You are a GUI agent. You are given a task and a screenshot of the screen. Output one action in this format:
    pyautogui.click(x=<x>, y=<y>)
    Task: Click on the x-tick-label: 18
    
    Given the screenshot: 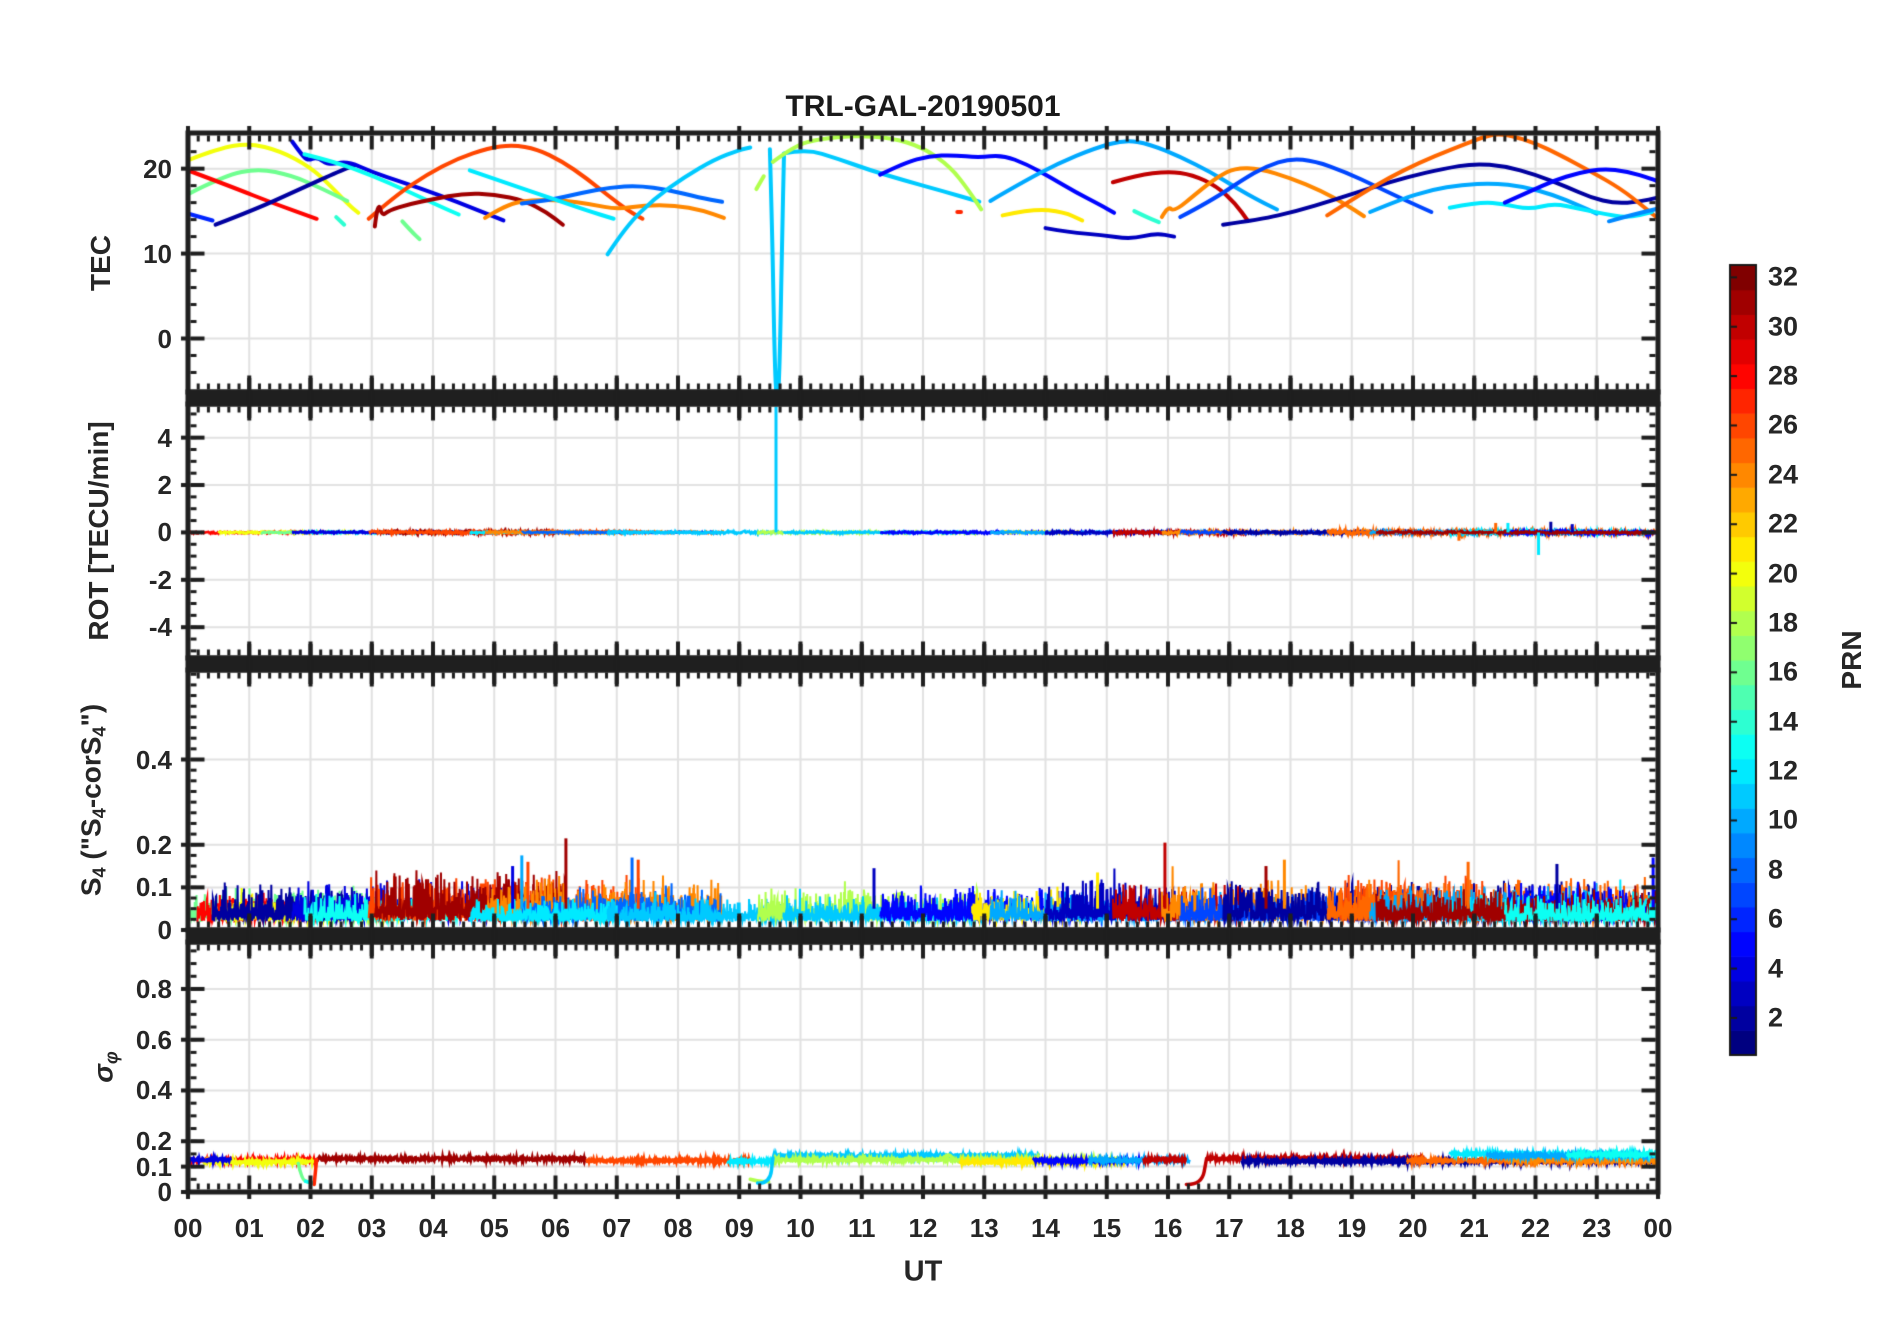 What is the action you would take?
    pyautogui.click(x=1290, y=1228)
    